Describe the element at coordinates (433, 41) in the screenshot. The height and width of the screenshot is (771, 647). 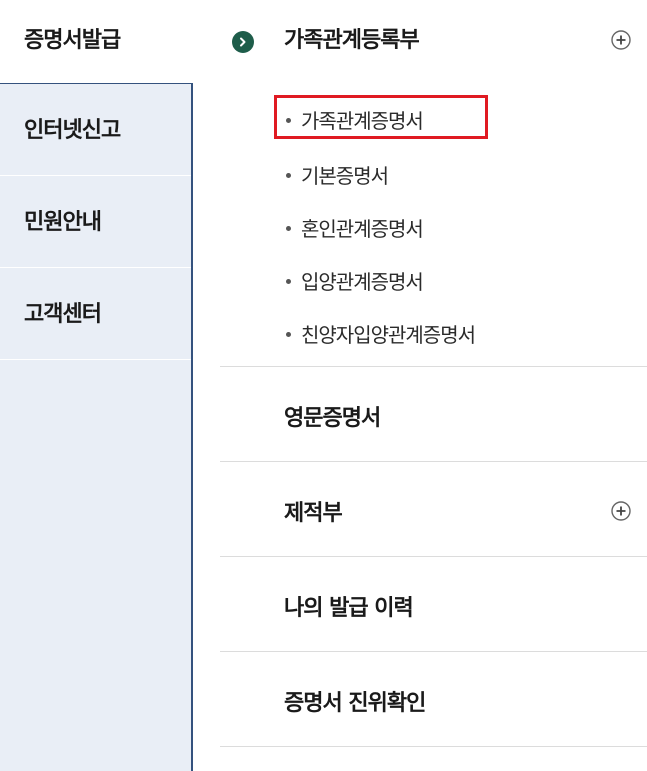
I see `section-family-register: 가족관계등록부` at that location.